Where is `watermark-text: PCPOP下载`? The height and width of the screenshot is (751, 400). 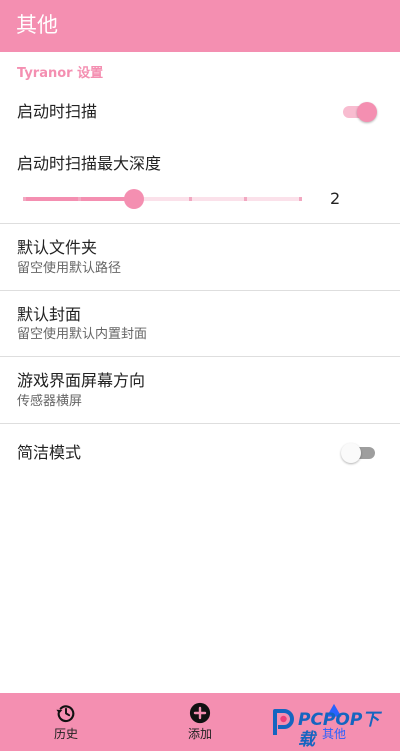
watermark-text: PCPOP下载 is located at coordinates (339, 730).